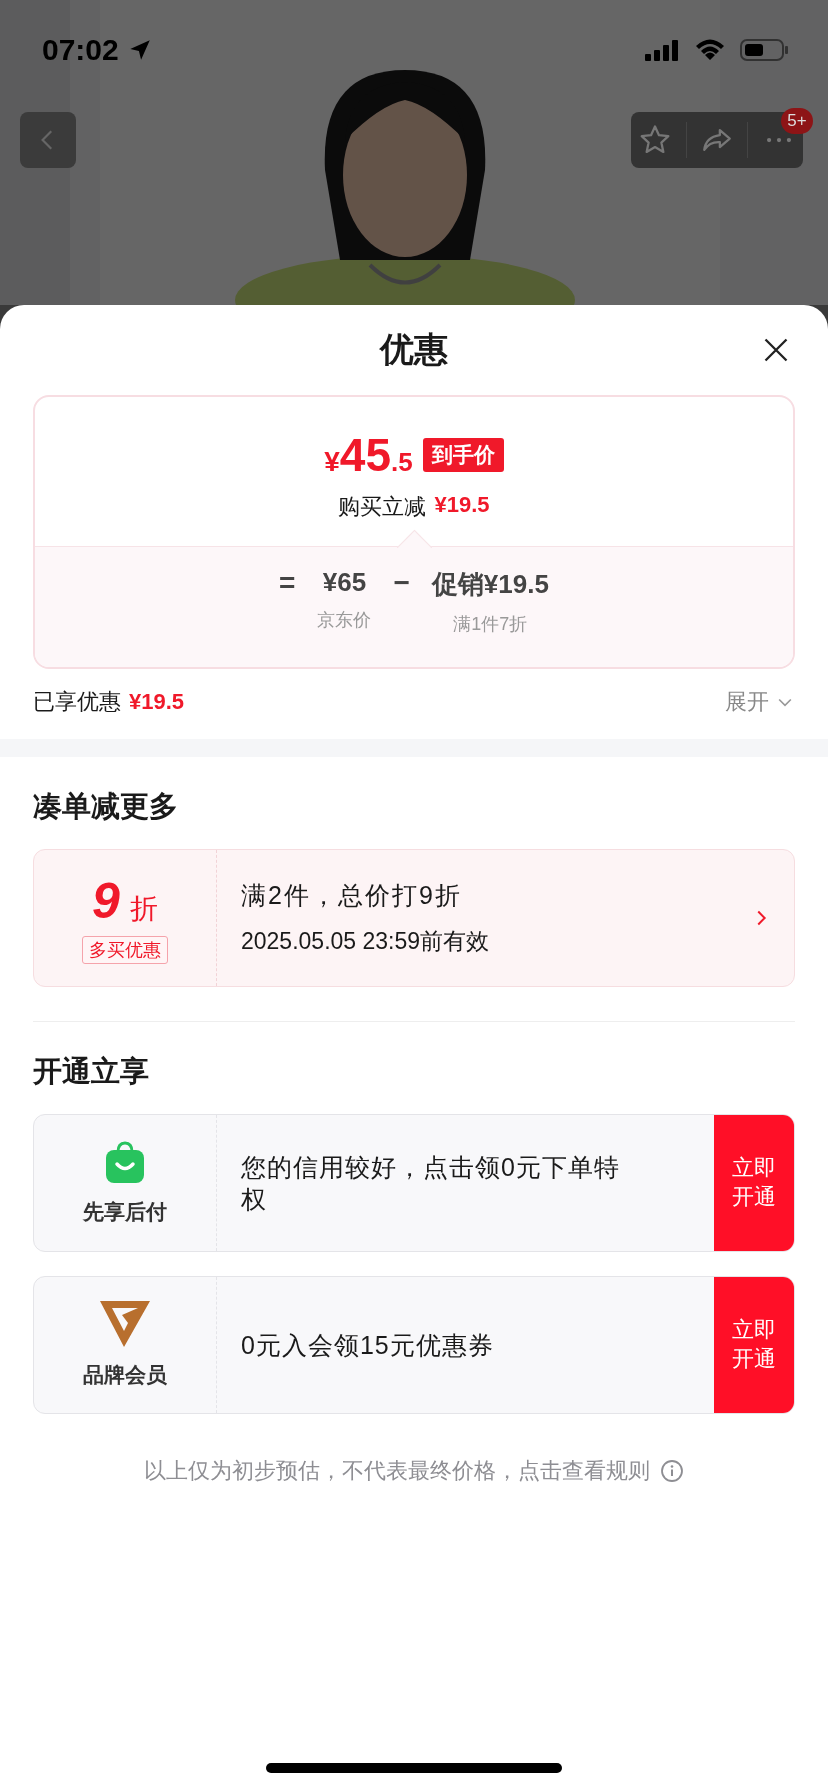 The image size is (828, 1792). Describe the element at coordinates (382, 506) in the screenshot. I see `reduction-label: 购买立减` at that location.